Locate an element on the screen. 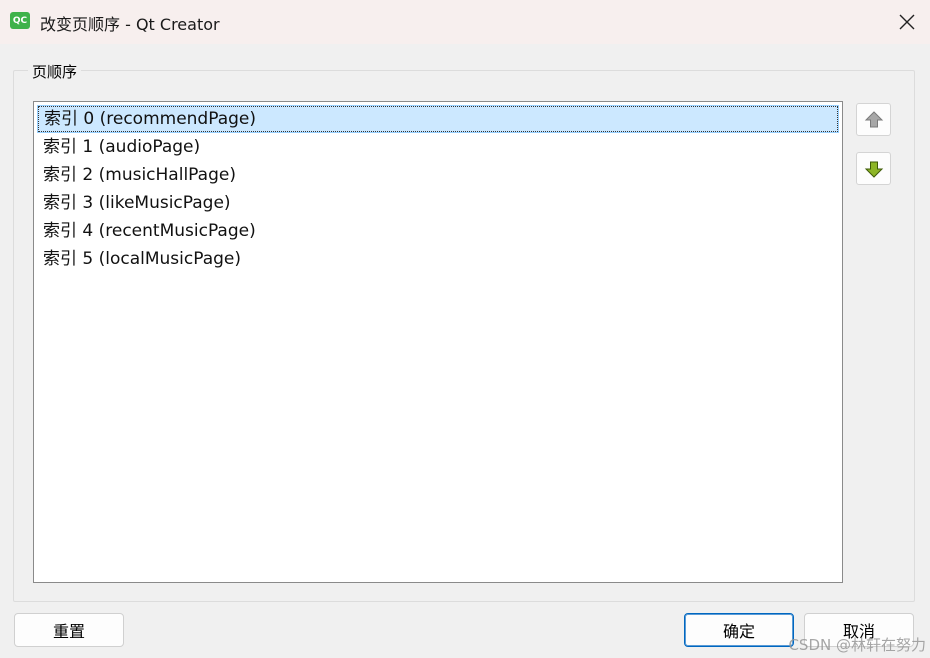 Image resolution: width=930 pixels, height=658 pixels. arrow-up-icon is located at coordinates (873, 118).